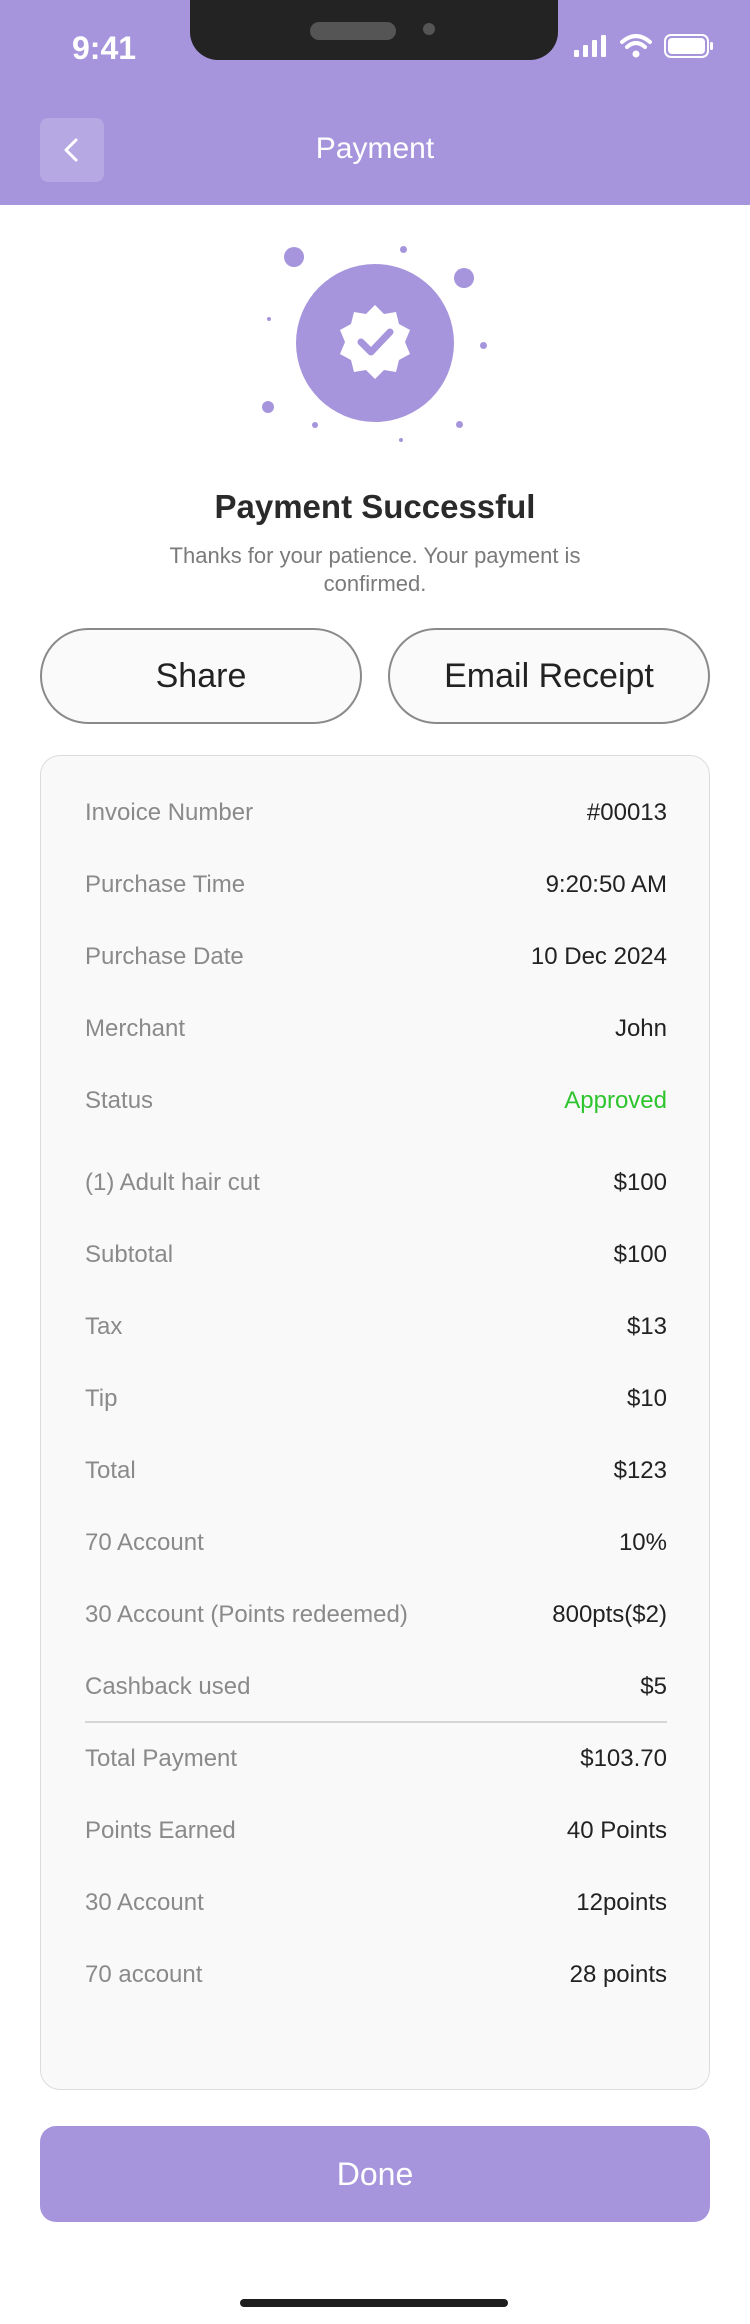  I want to click on success-badge, so click(375, 343).